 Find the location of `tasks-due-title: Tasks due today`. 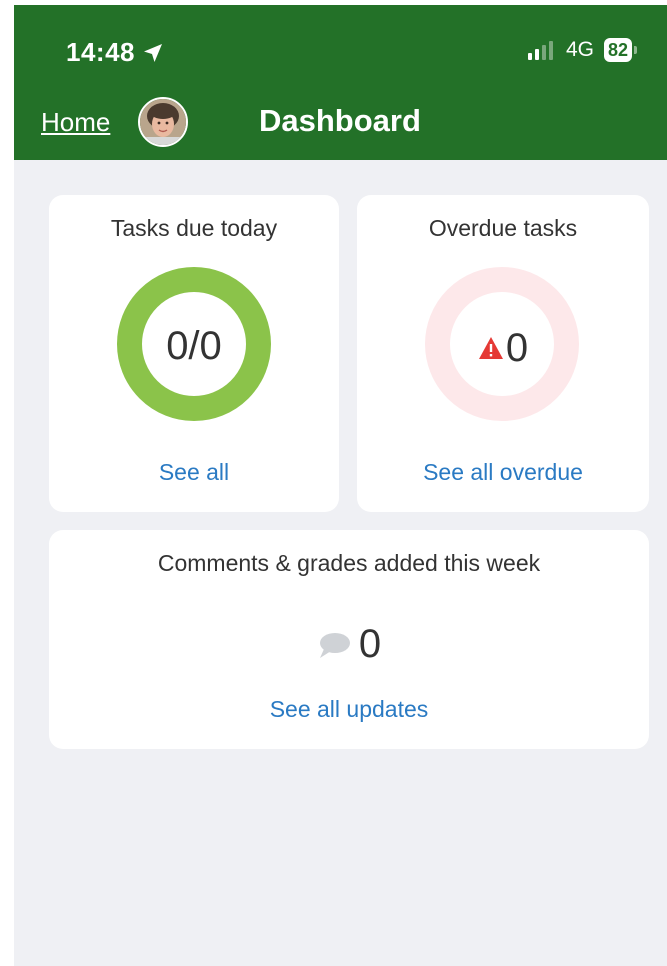

tasks-due-title: Tasks due today is located at coordinates (194, 228).